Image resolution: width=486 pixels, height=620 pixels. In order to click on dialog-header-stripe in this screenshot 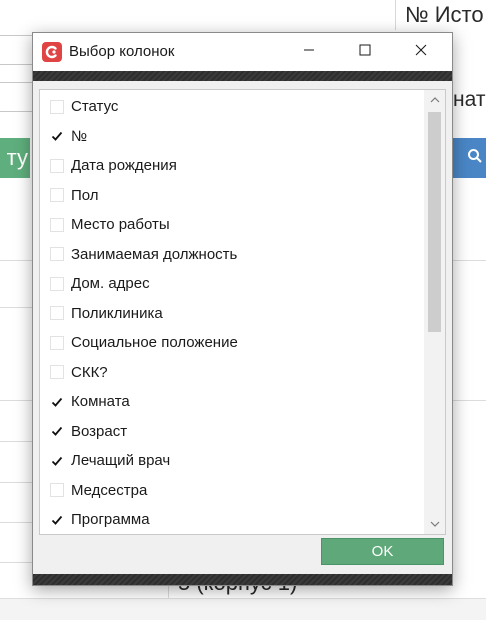, I will do `click(242, 76)`.